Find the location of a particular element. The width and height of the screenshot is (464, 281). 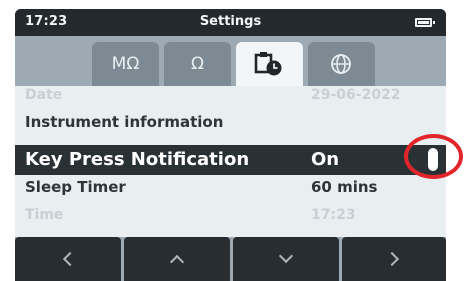

settings-row-value: 60 mins is located at coordinates (344, 187).